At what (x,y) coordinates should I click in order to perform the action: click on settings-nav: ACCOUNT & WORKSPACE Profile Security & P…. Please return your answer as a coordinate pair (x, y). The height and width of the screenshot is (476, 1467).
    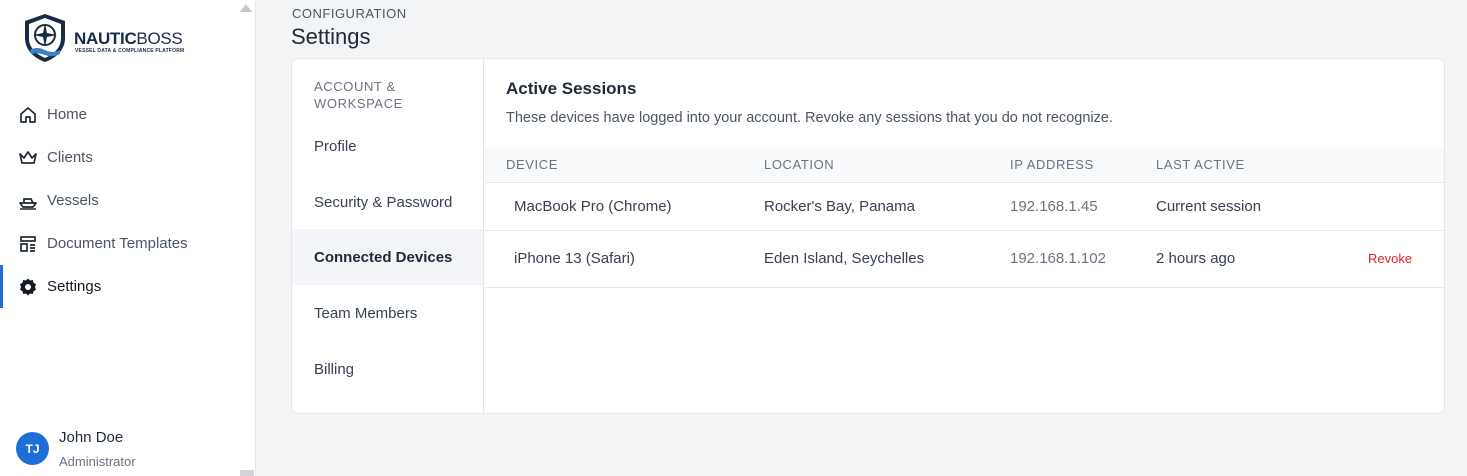
    Looking at the image, I should click on (388, 236).